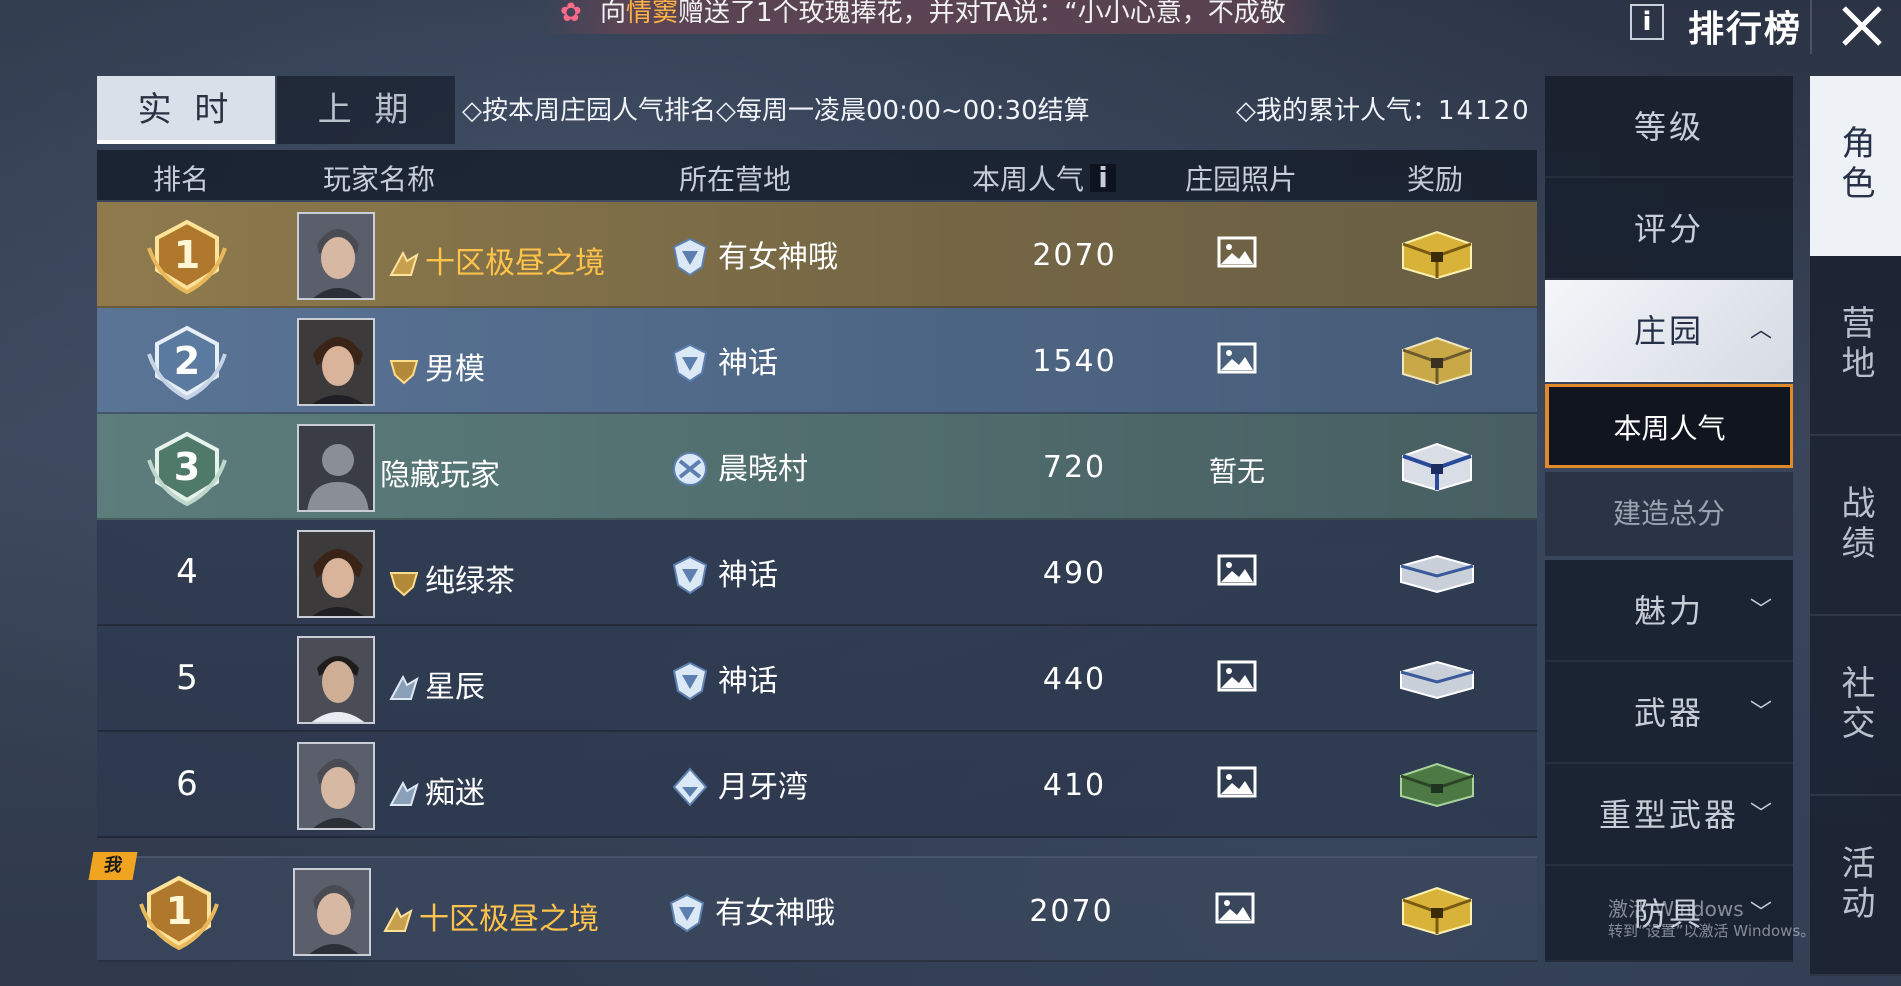 The height and width of the screenshot is (986, 1901). I want to click on table-row: 1 十区极昼之境 有女神哦 2070, so click(817, 255).